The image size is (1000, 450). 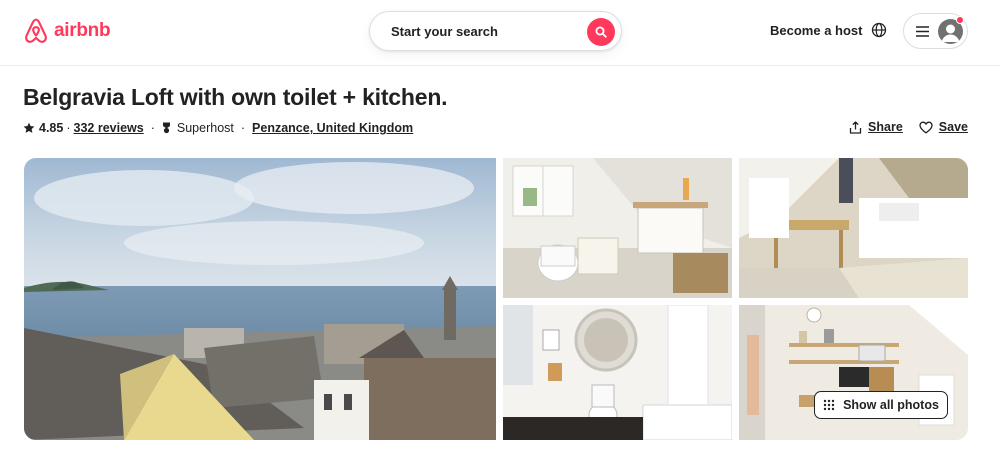 What do you see at coordinates (36, 30) in the screenshot?
I see `airbnb-logo-icon` at bounding box center [36, 30].